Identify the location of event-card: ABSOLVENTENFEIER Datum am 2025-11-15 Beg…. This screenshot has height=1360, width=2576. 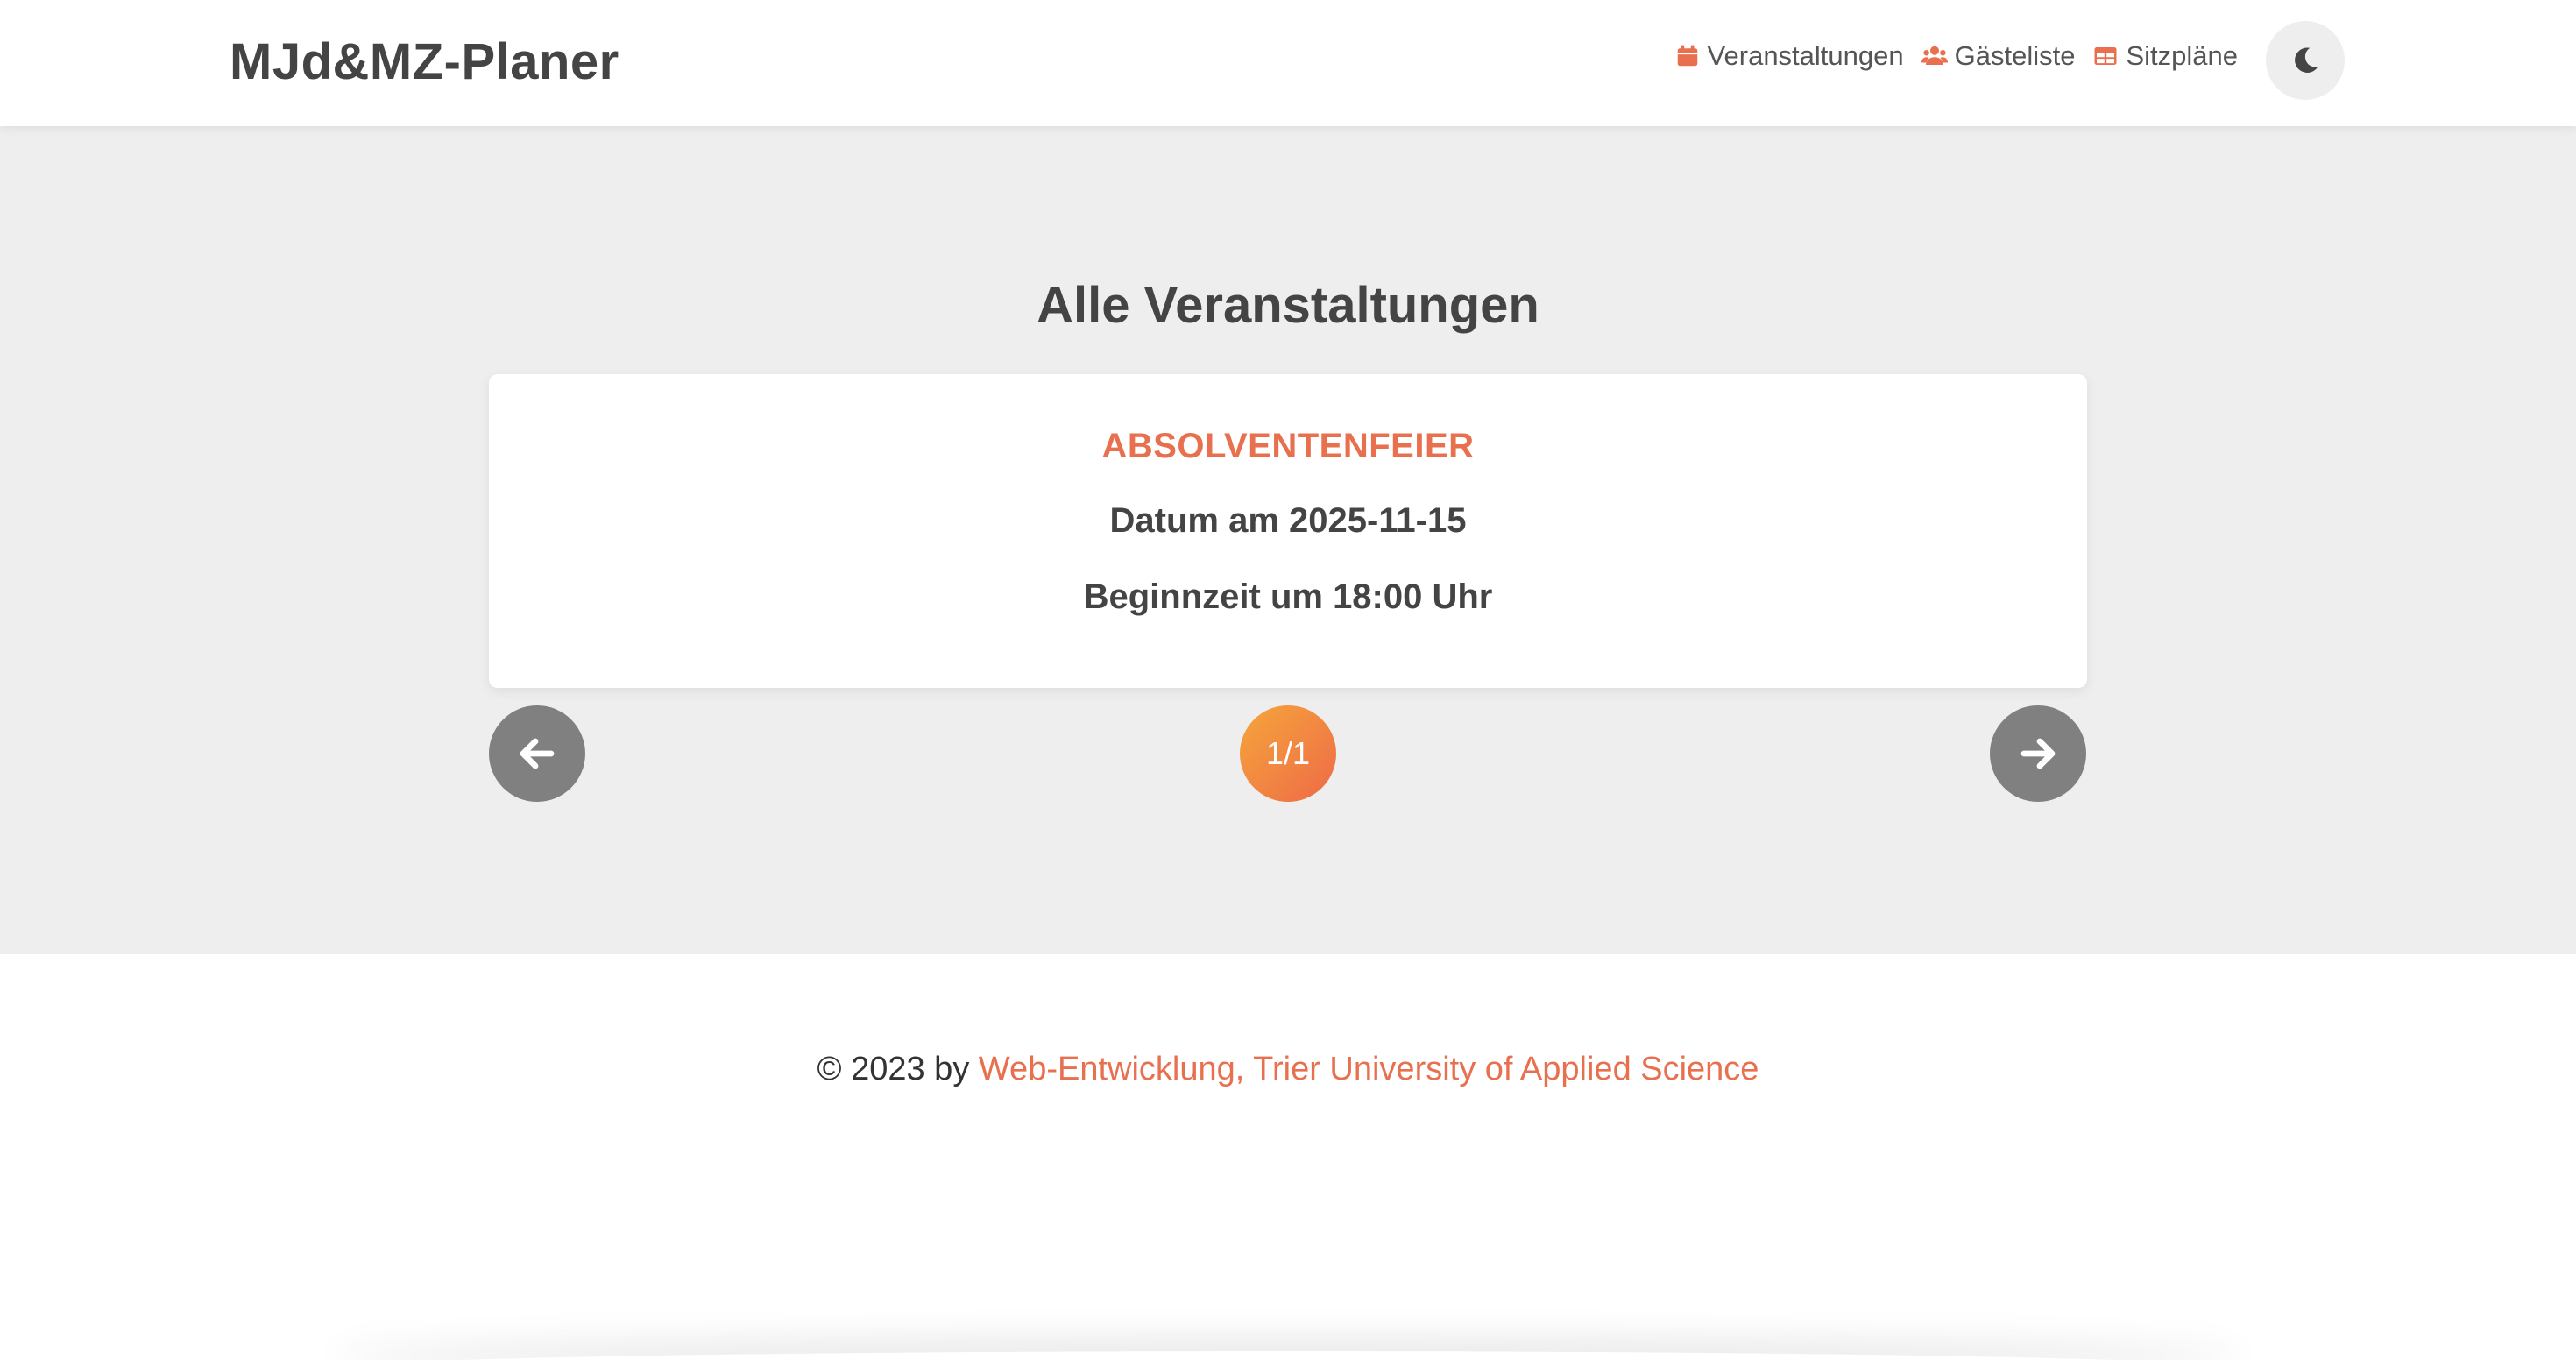
(1288, 531).